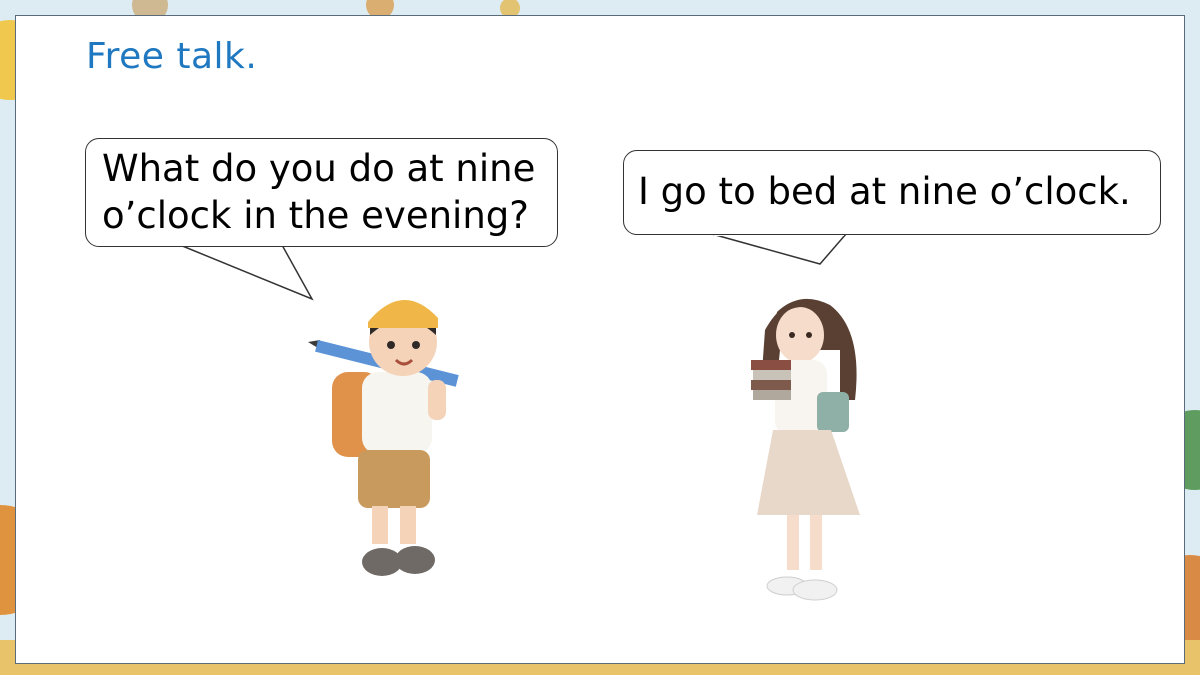 Image resolution: width=1200 pixels, height=675 pixels. I want to click on boy-speech-line-1: What do you do at nine, so click(319, 168).